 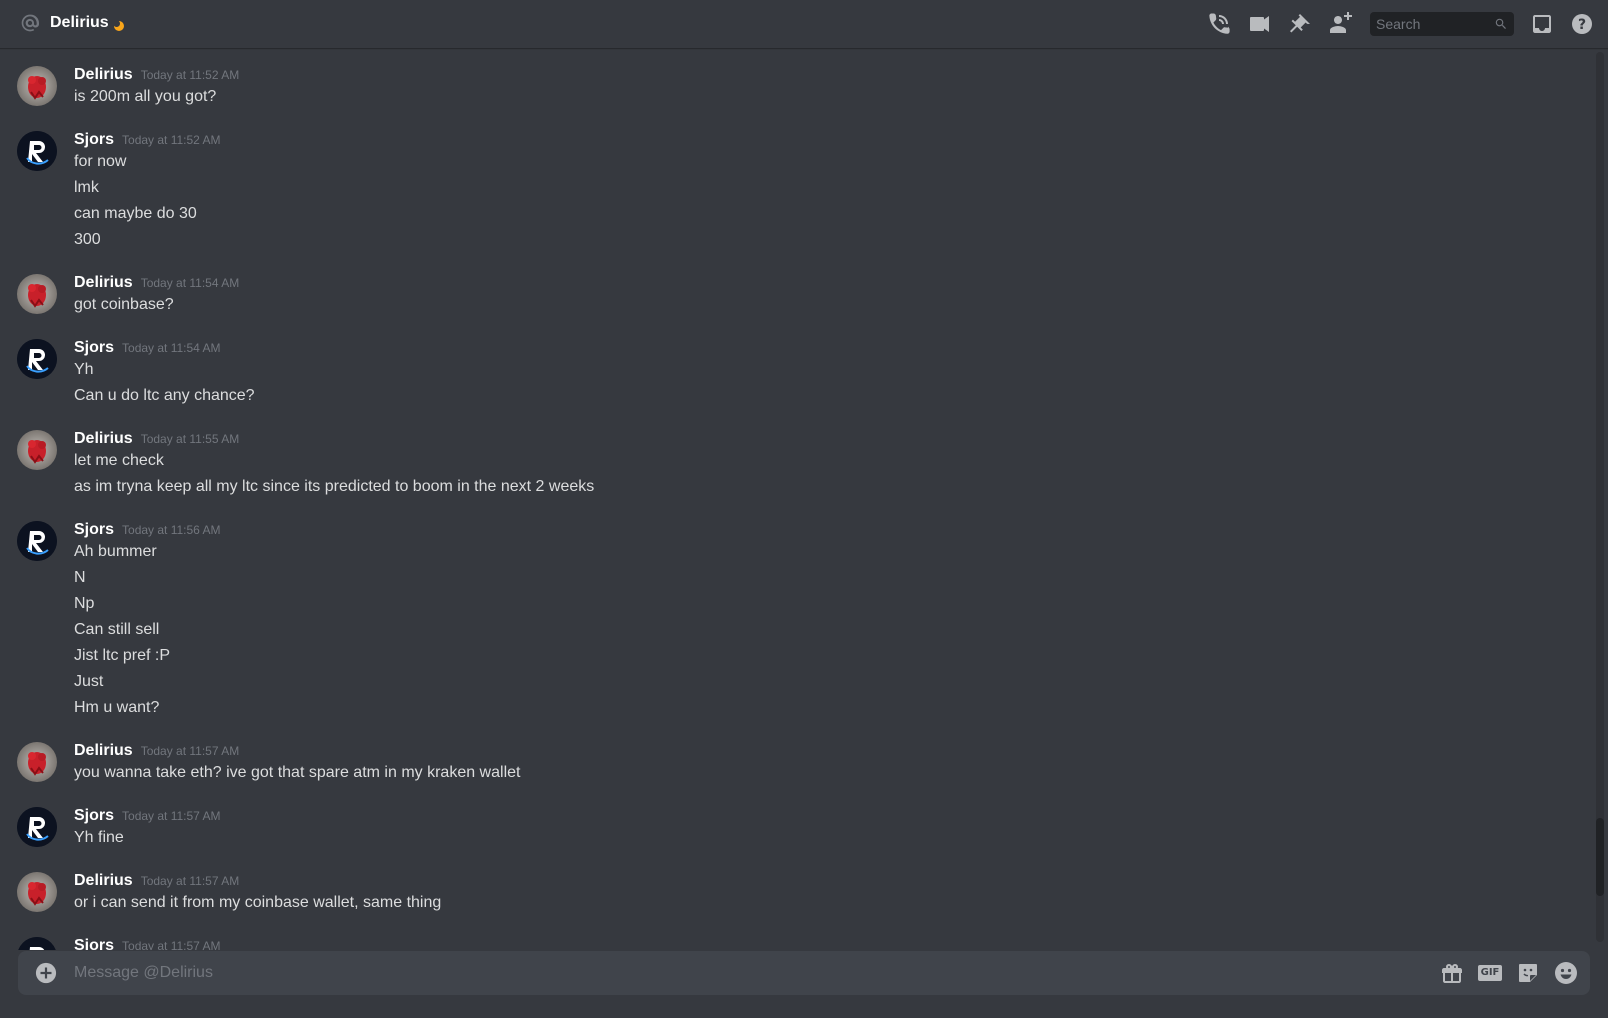 What do you see at coordinates (89, 681) in the screenshot?
I see `message-text: Just` at bounding box center [89, 681].